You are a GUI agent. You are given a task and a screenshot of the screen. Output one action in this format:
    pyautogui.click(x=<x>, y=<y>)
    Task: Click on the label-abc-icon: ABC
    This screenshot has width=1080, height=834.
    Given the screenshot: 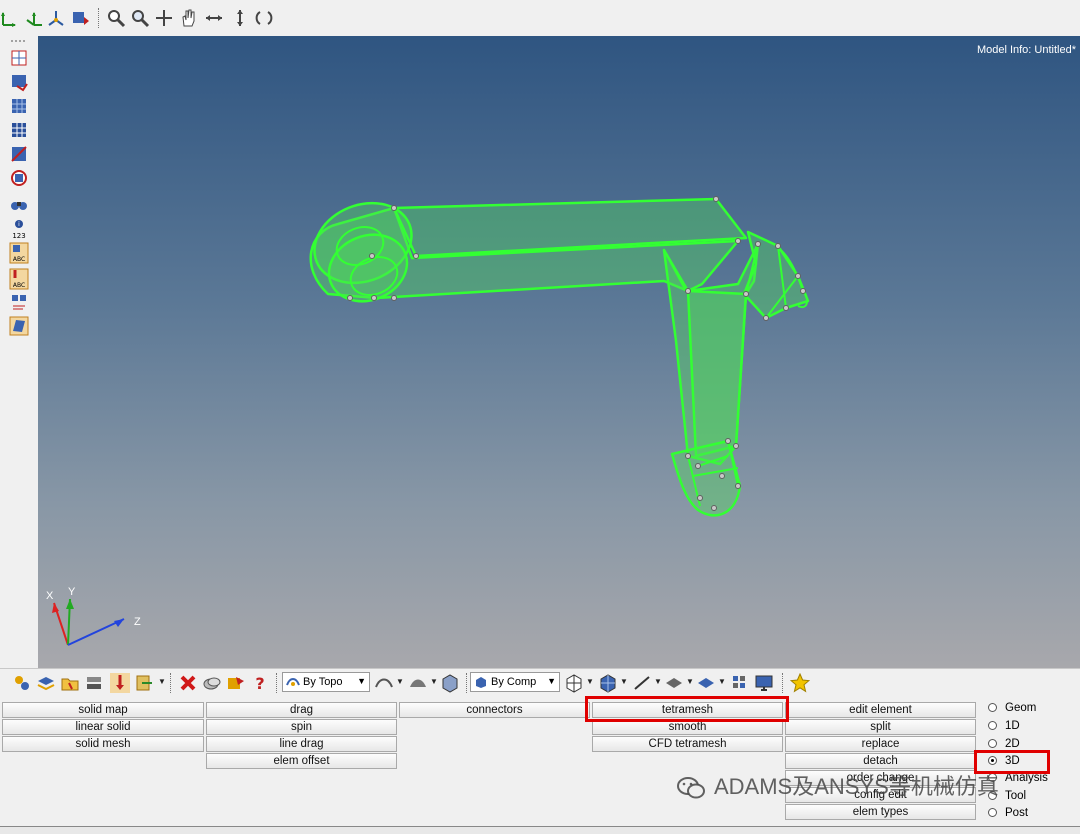 What is the action you would take?
    pyautogui.click(x=19, y=253)
    